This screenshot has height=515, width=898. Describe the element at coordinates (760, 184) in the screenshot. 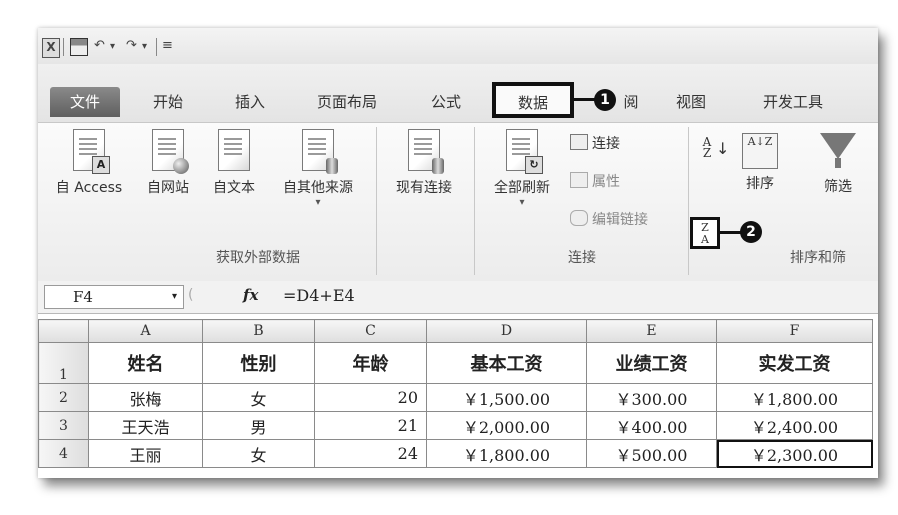

I see `sort-label: 排序` at that location.